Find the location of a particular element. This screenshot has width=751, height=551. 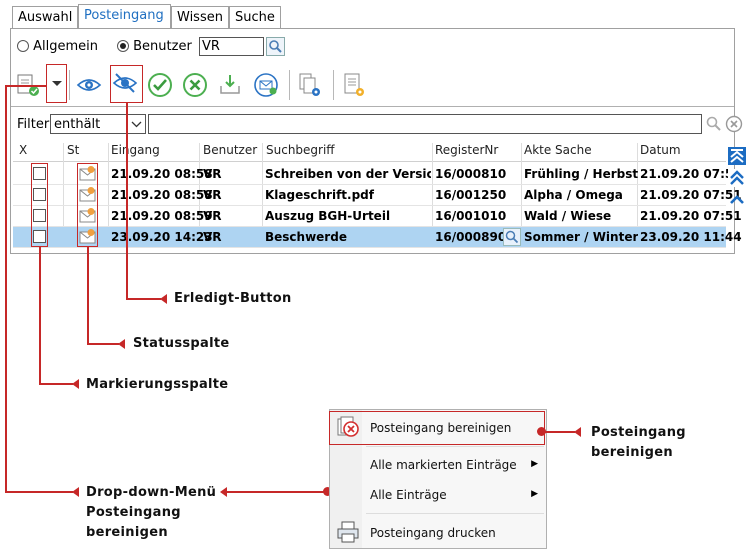

radio-allgemein: Allgemein is located at coordinates (57, 46).